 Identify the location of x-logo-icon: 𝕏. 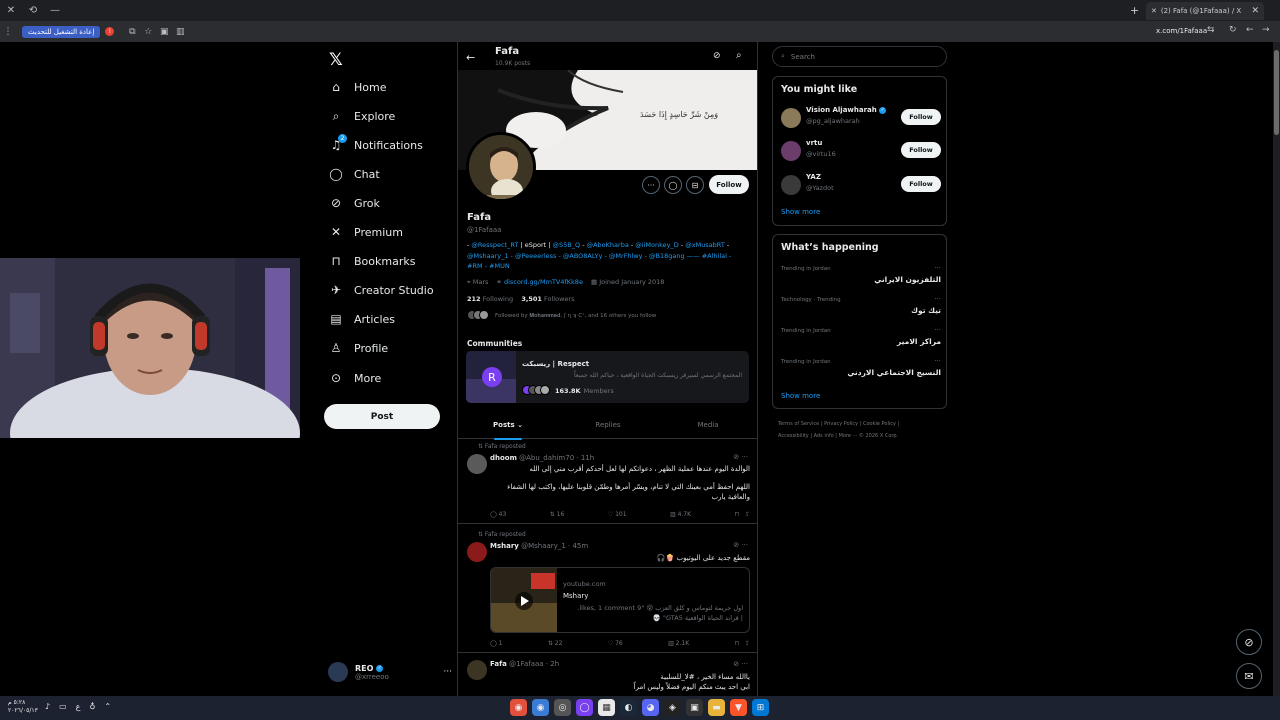
(336, 60).